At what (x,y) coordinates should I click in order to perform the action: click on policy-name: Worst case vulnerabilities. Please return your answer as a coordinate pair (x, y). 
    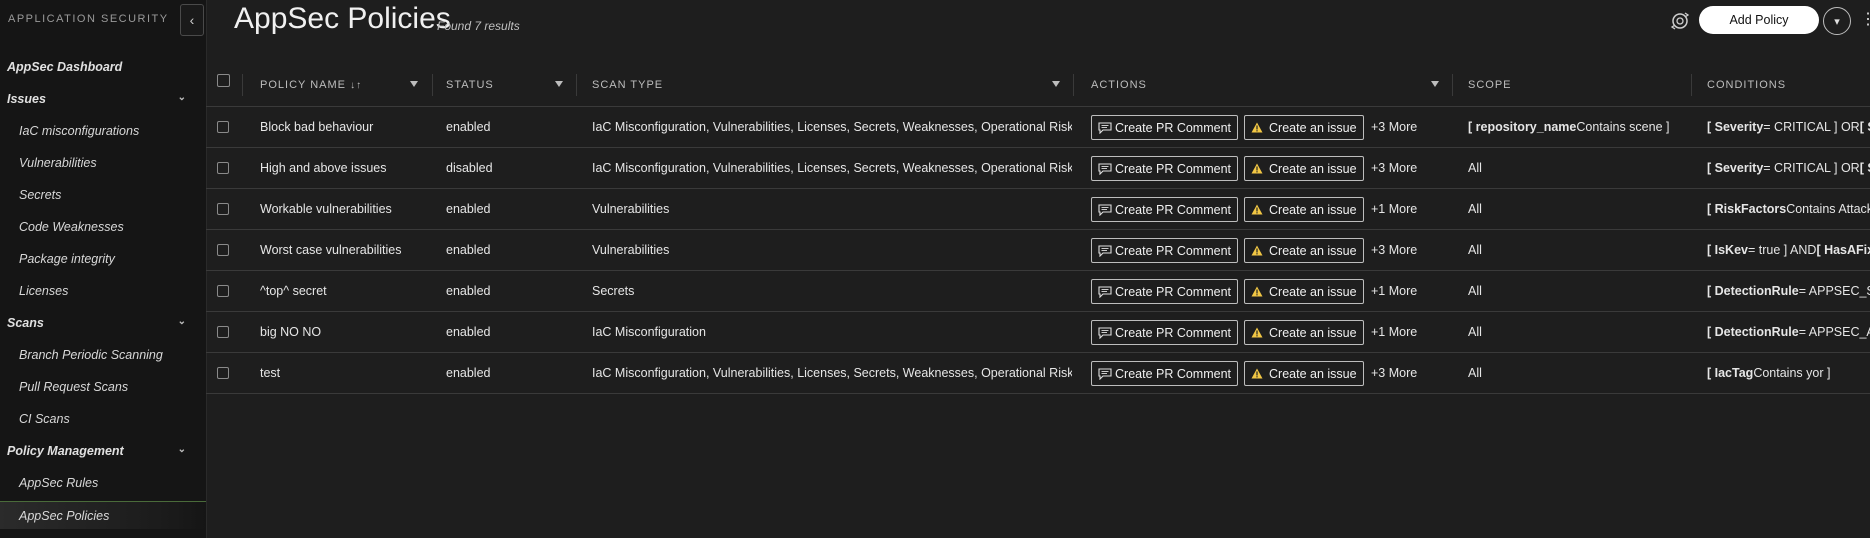
    Looking at the image, I should click on (350, 250).